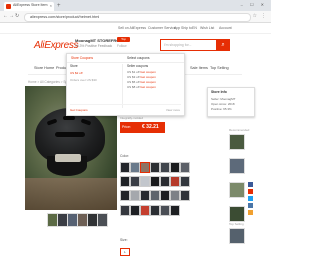  Describe the element at coordinates (102, 220) in the screenshot. I see `product-thumbnail` at that location.